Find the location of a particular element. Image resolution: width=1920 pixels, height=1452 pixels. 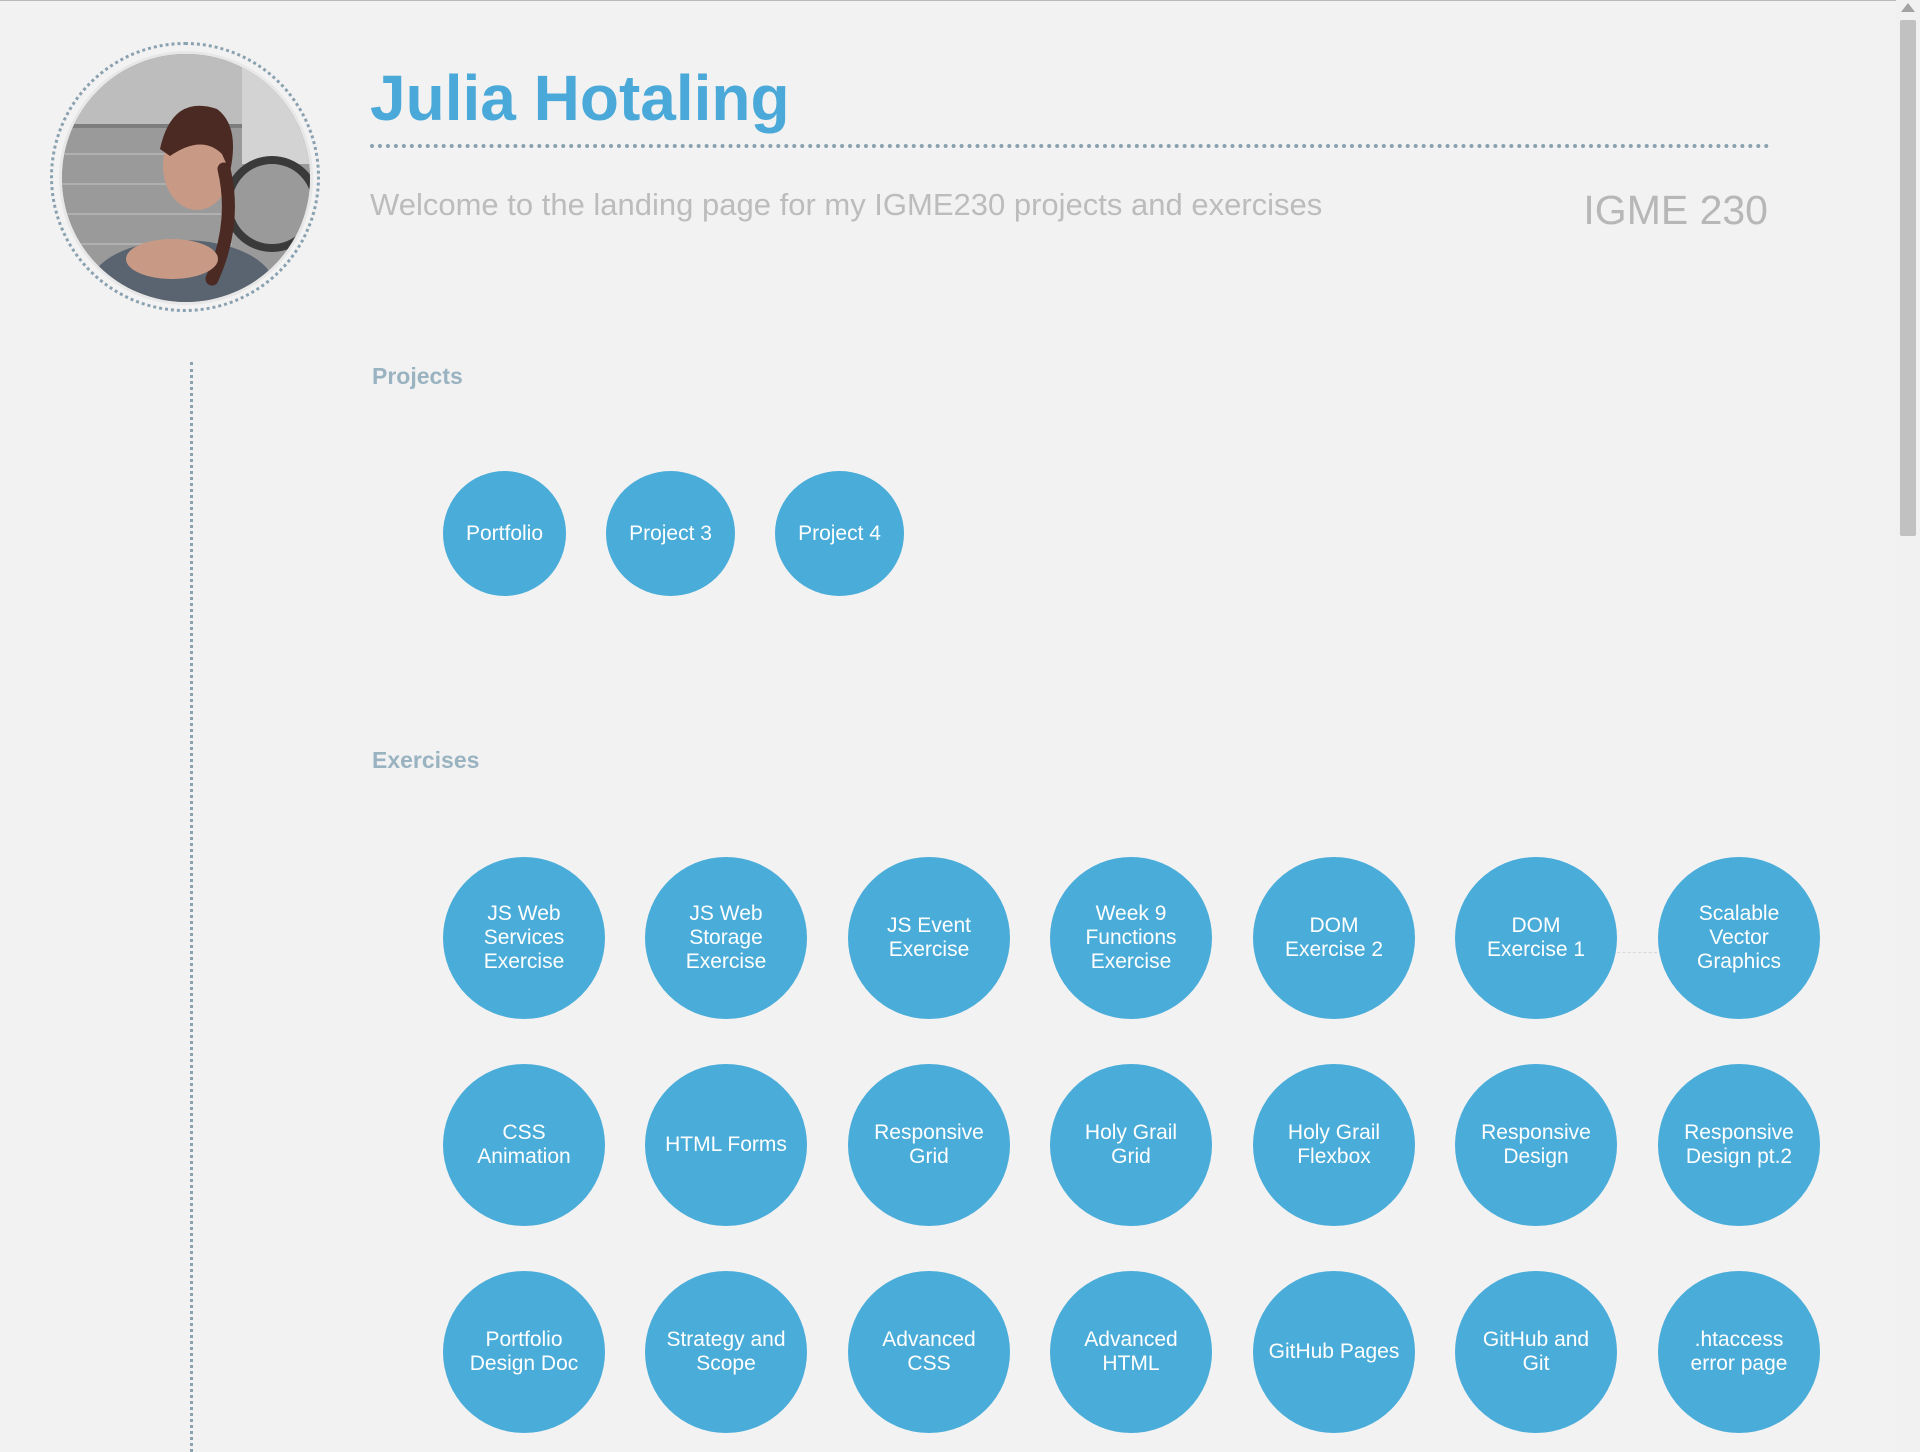

exercise-dom-2-link: DOM Exercise 2 is located at coordinates (1334, 938).